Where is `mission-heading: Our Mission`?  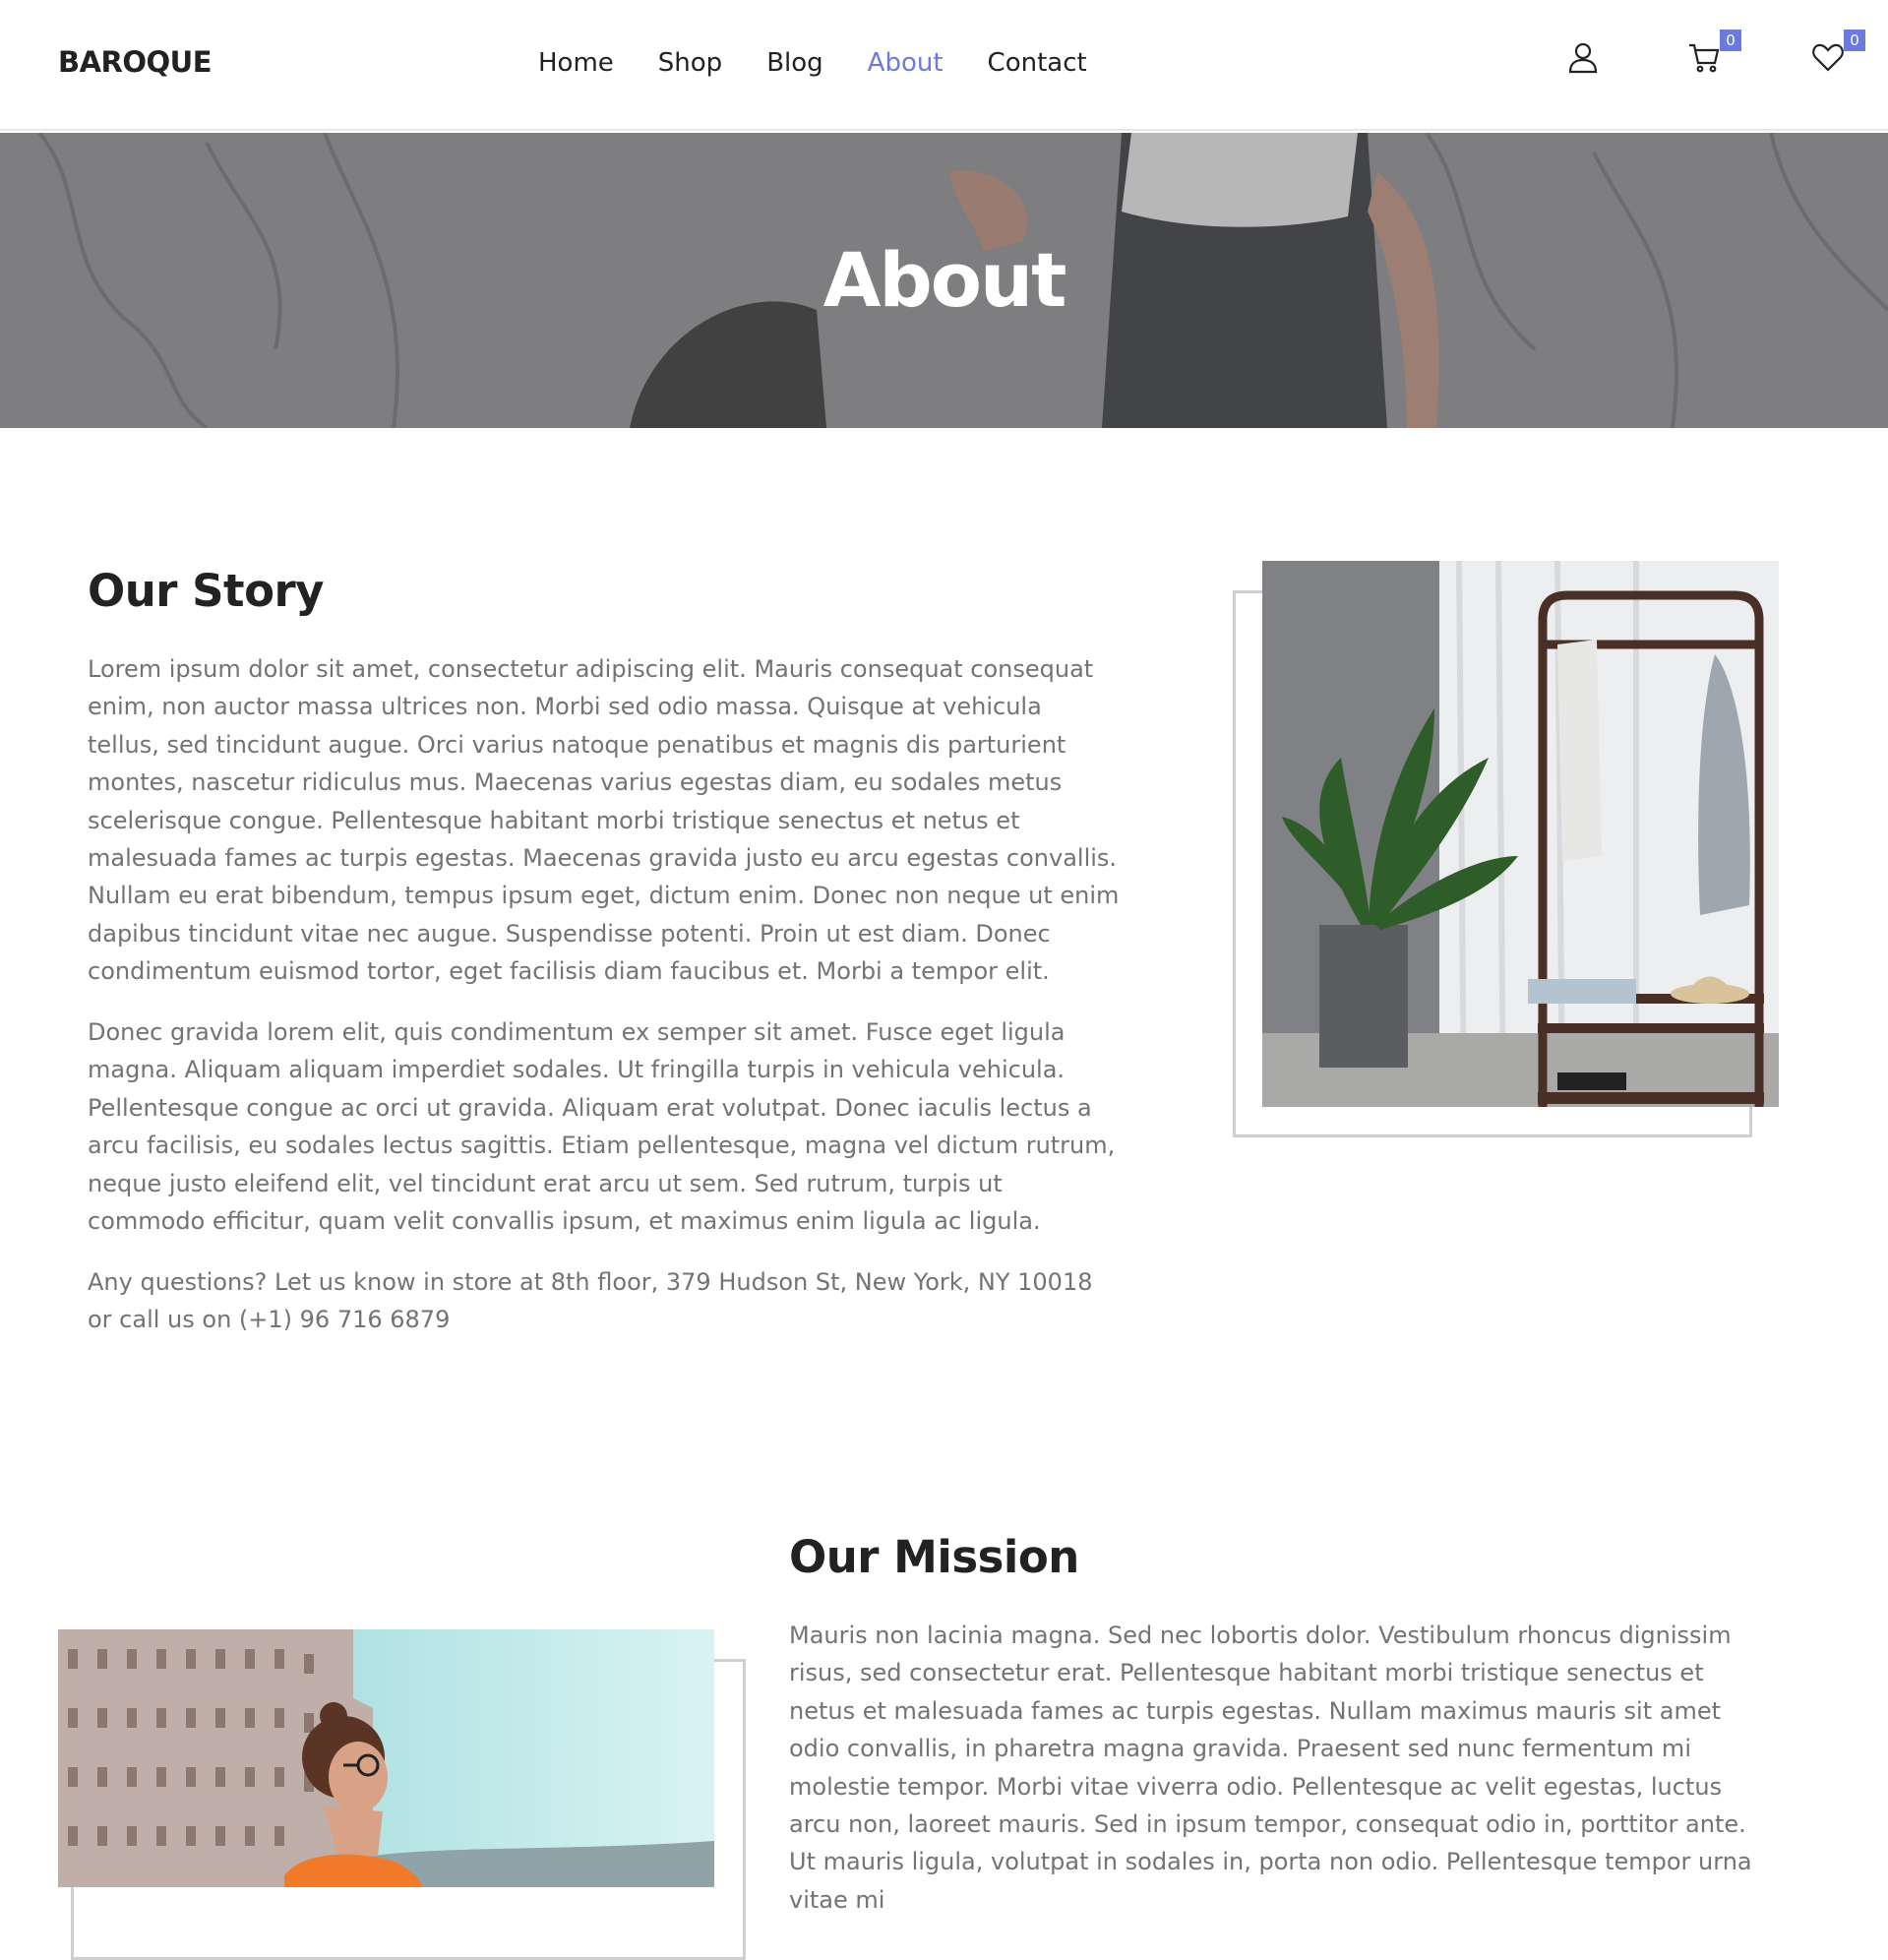
mission-heading: Our Mission is located at coordinates (934, 1557).